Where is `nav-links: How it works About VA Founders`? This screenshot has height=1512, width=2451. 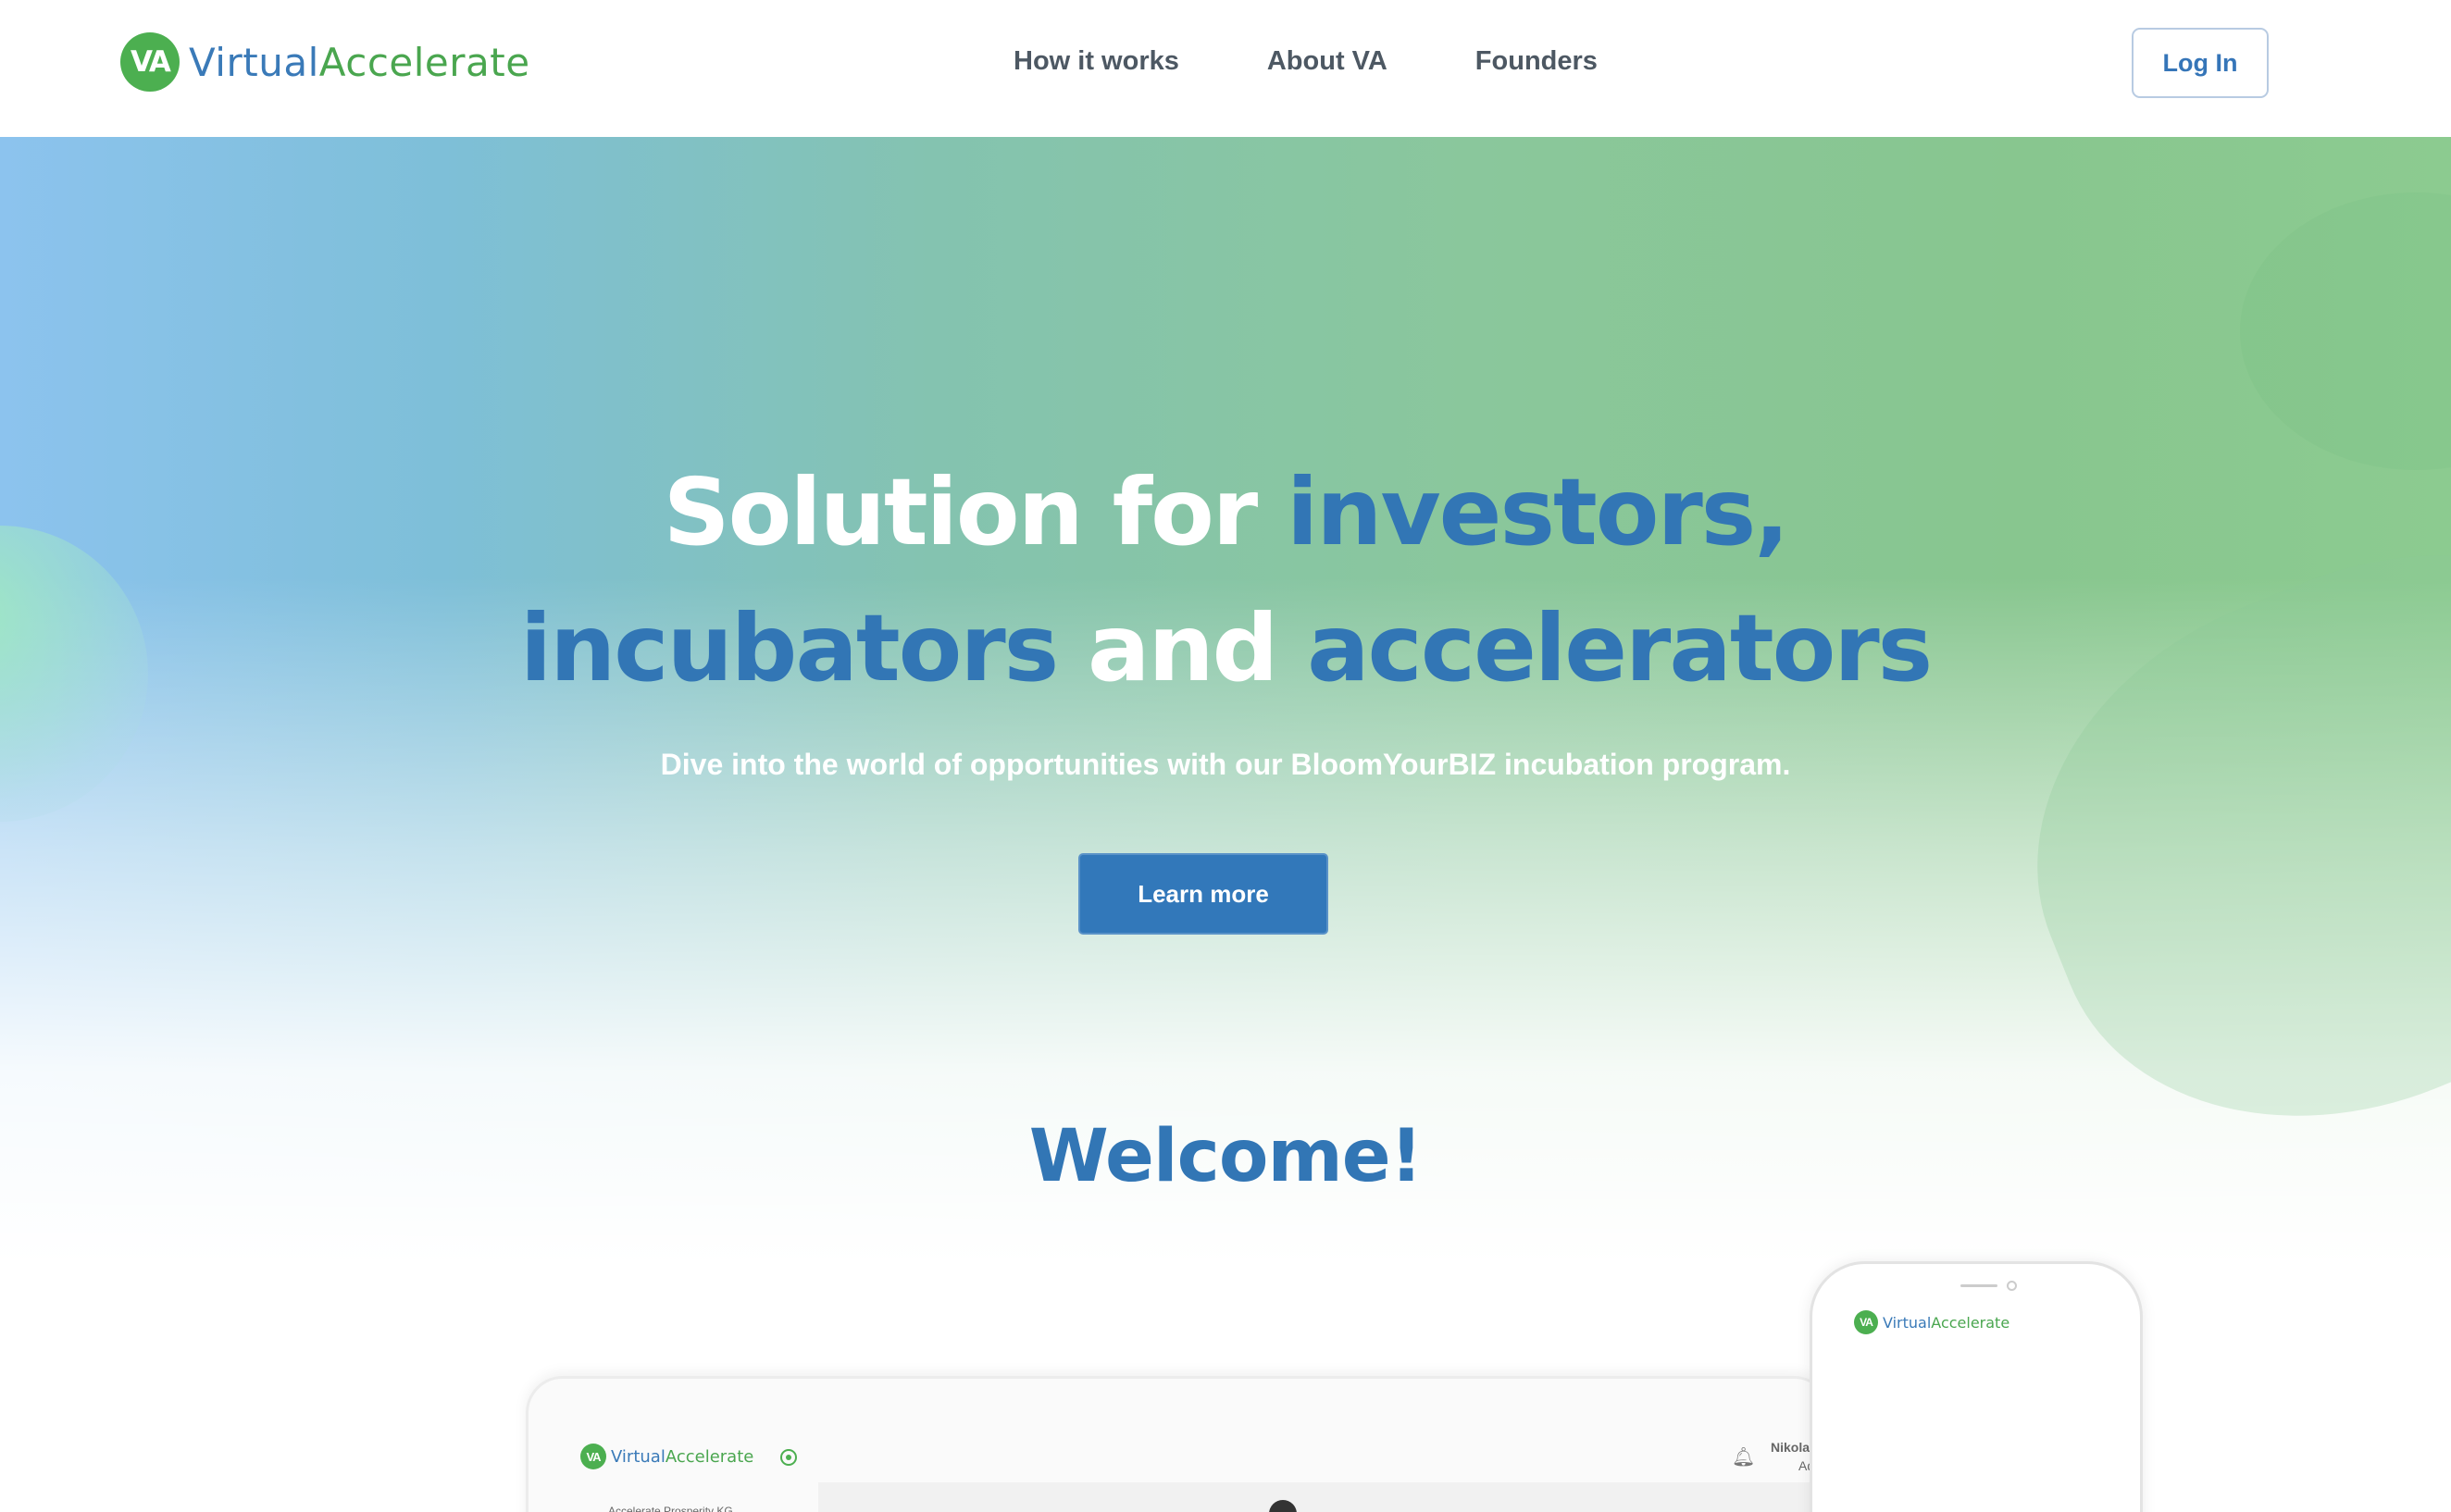 nav-links: How it works About VA Founders is located at coordinates (1350, 61).